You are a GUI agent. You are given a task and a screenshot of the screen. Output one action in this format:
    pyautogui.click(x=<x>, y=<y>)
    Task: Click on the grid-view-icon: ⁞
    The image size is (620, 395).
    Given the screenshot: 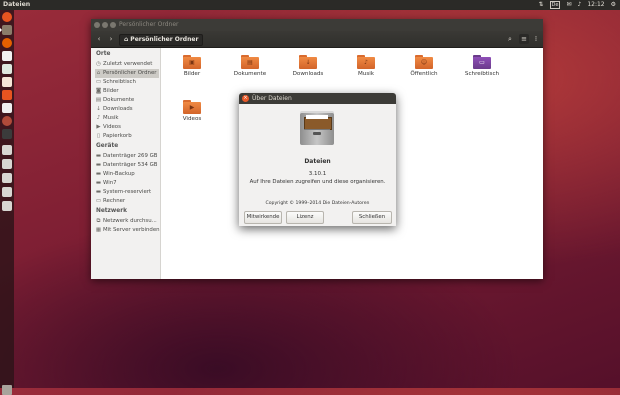 What is the action you would take?
    pyautogui.click(x=536, y=39)
    